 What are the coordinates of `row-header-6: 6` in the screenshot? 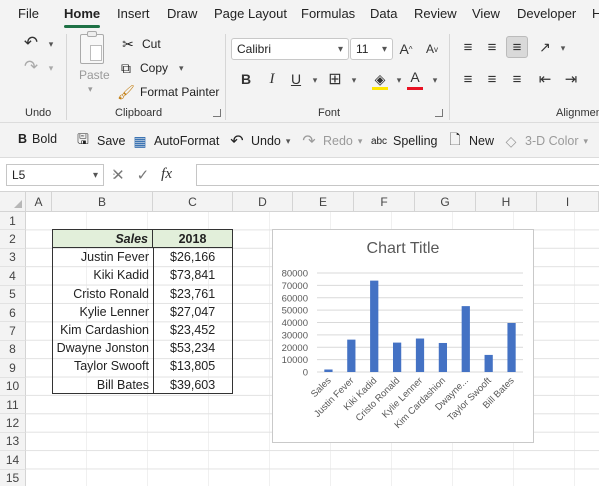 It's located at (13, 313).